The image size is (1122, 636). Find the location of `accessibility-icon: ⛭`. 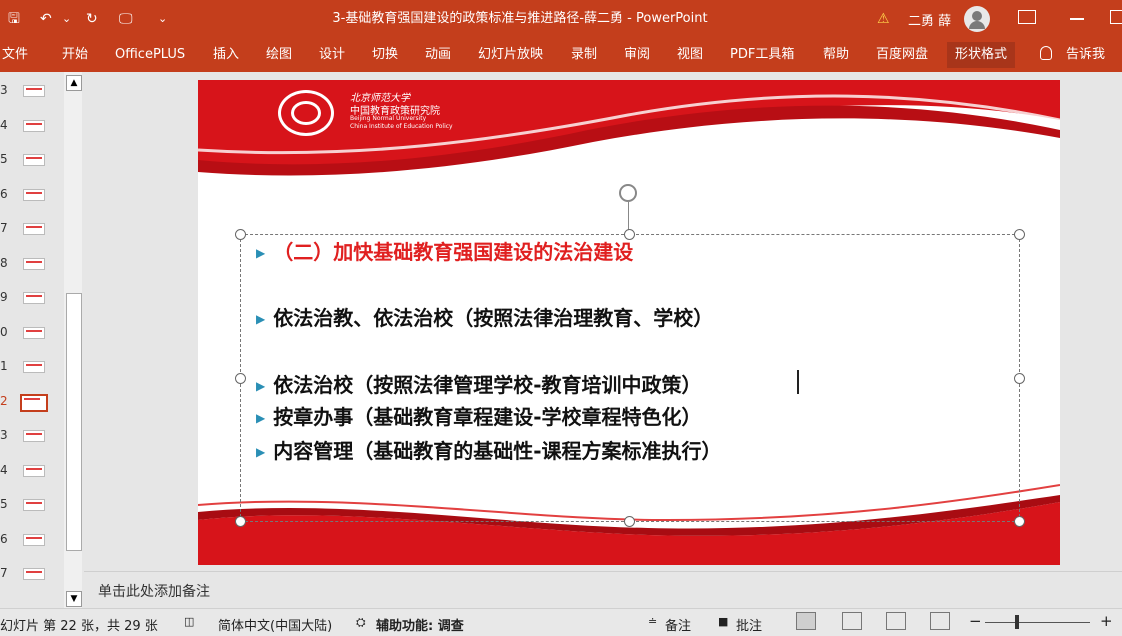

accessibility-icon: ⛭ is located at coordinates (361, 622).